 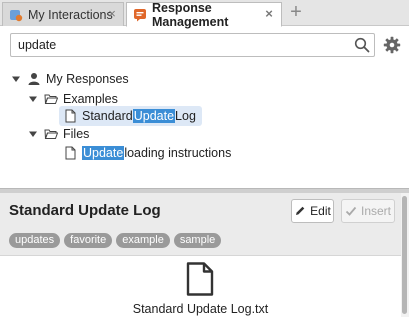 I want to click on tag-list: updates favorite example sample, so click(x=115, y=240).